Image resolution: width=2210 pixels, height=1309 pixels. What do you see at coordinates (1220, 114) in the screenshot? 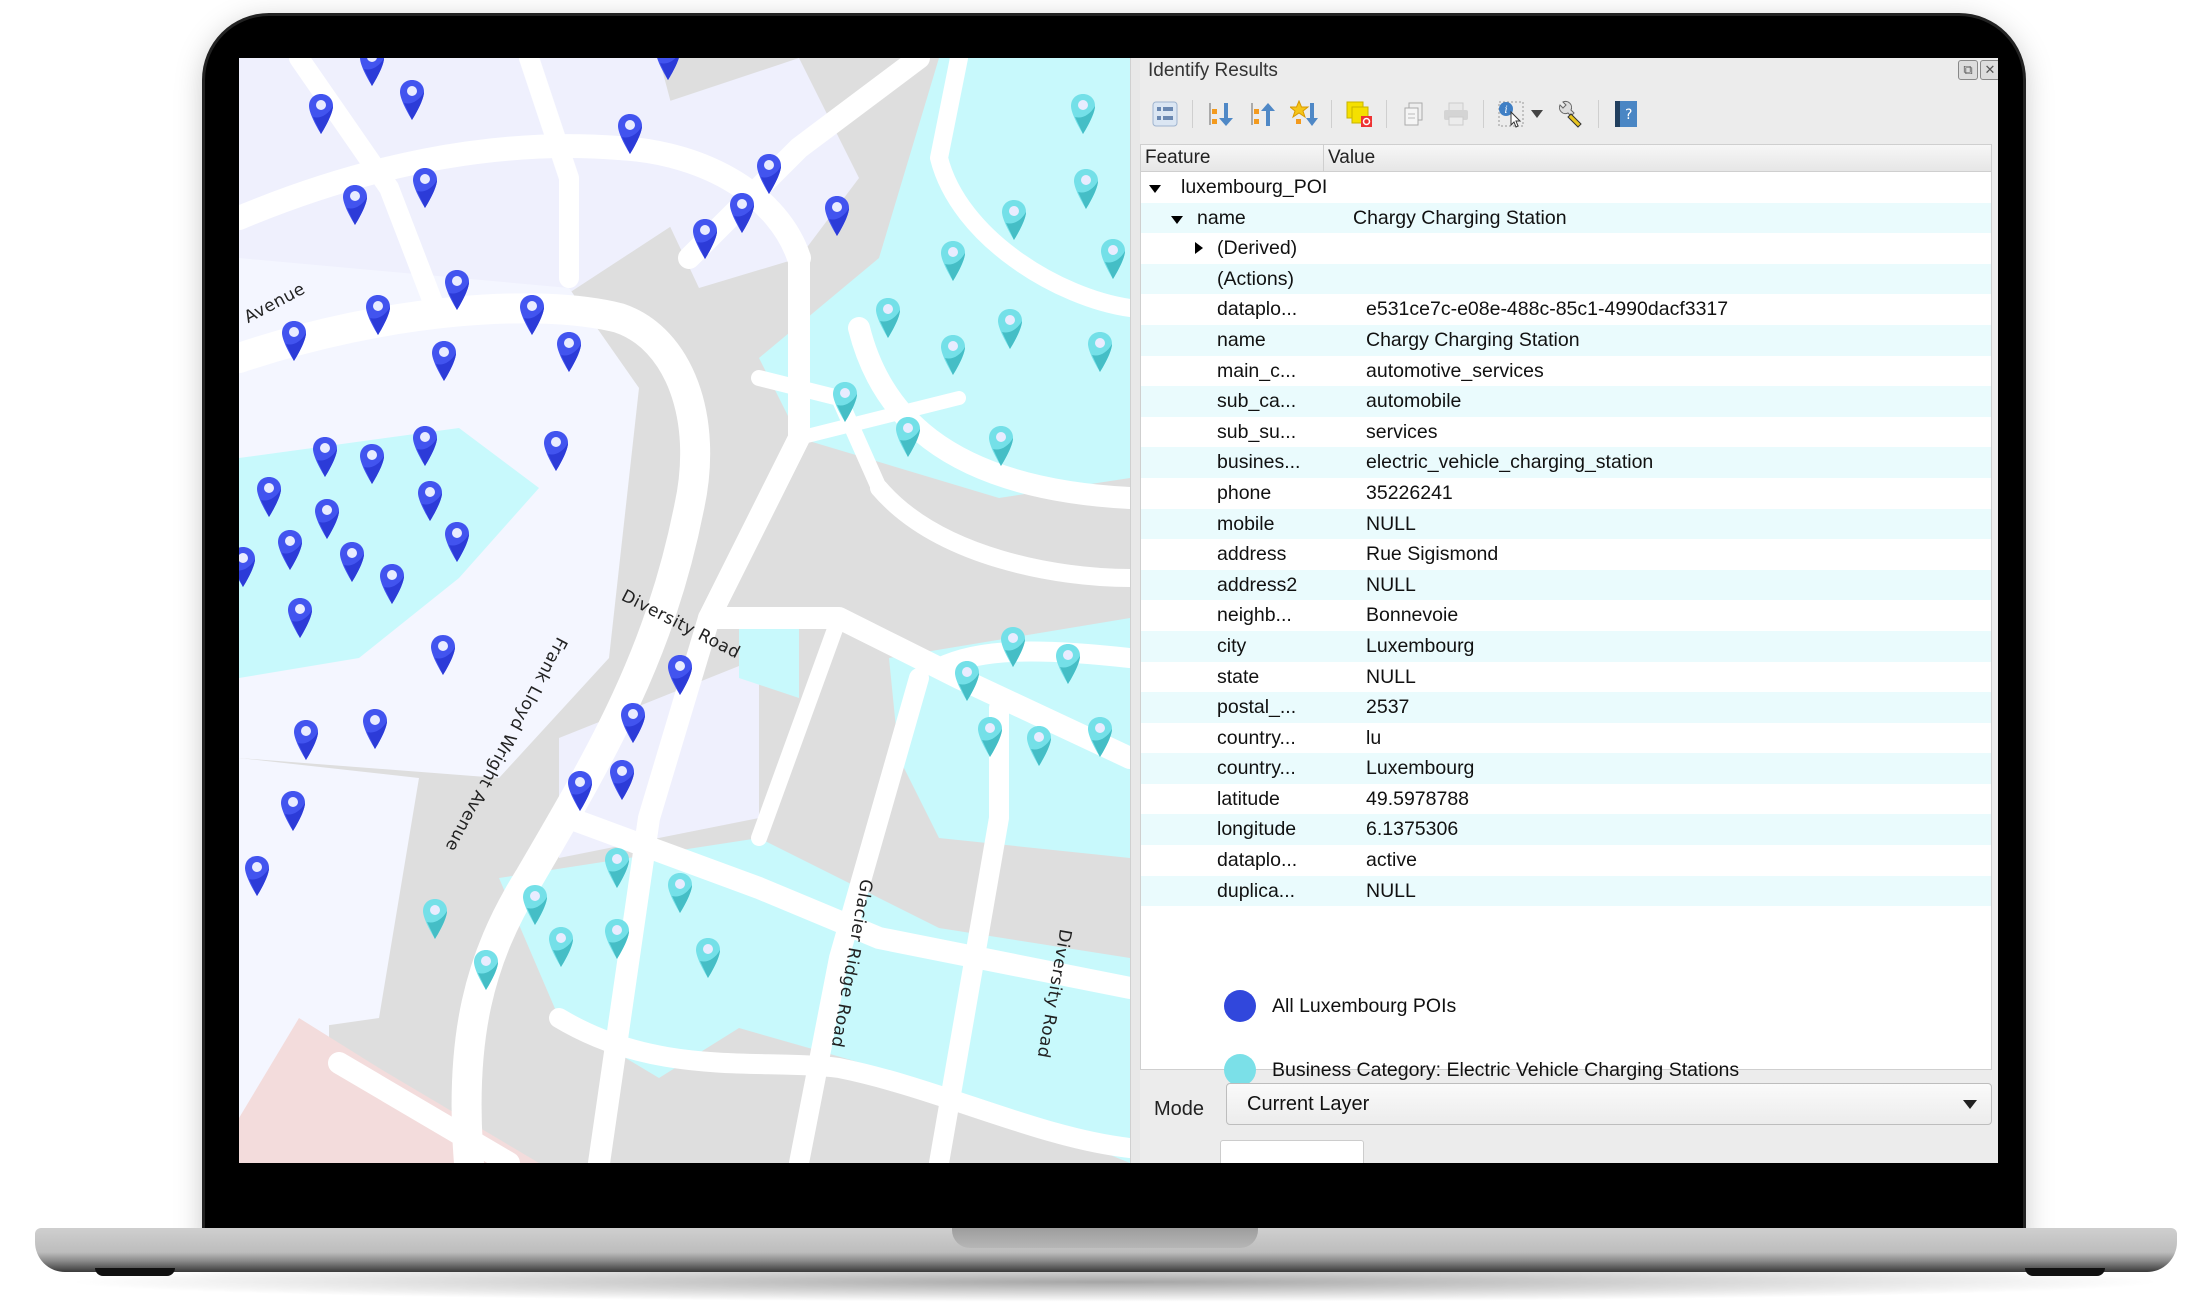
I see `expand-all-button` at bounding box center [1220, 114].